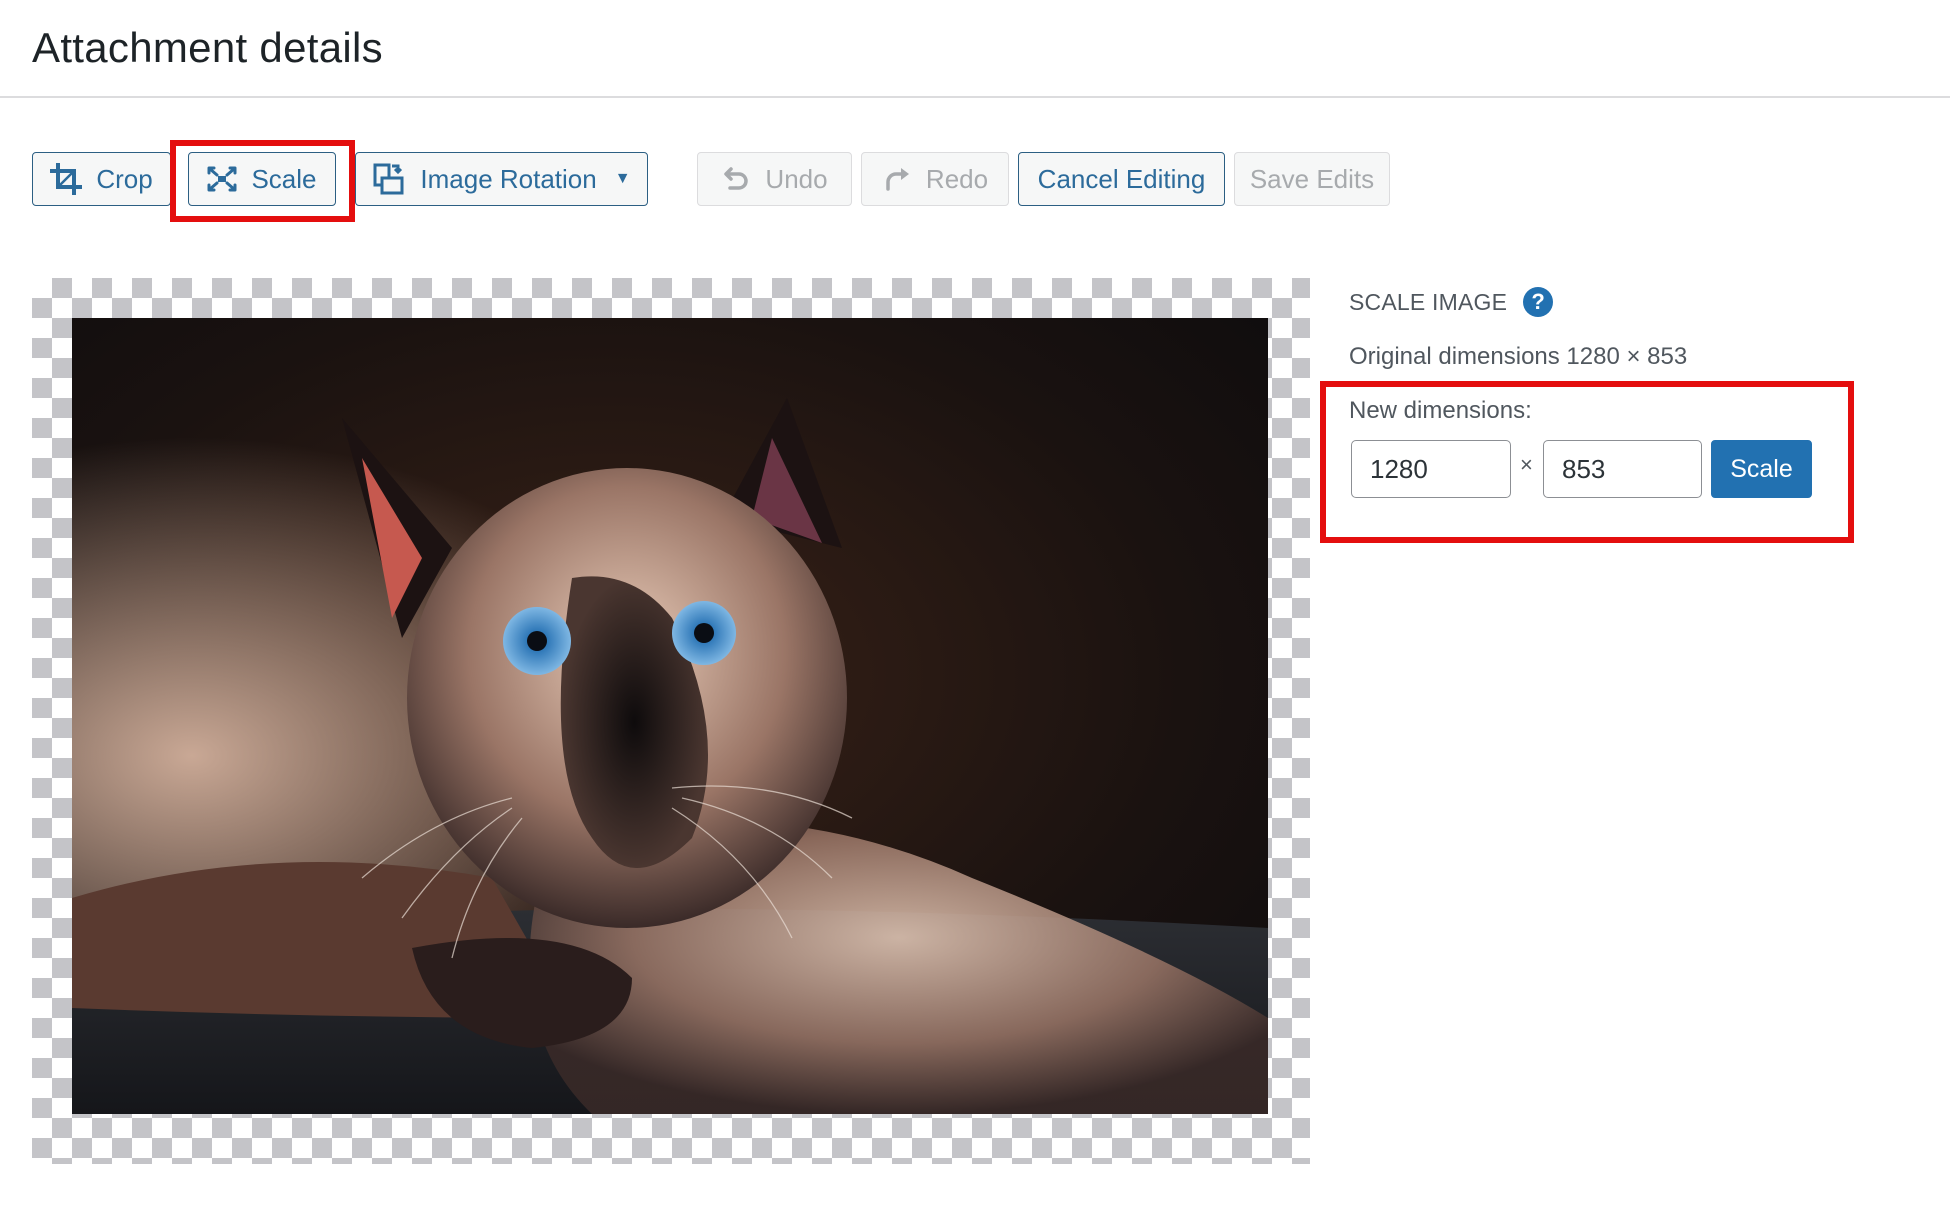 This screenshot has width=1950, height=1217. What do you see at coordinates (975, 97) in the screenshot?
I see `header-divider` at bounding box center [975, 97].